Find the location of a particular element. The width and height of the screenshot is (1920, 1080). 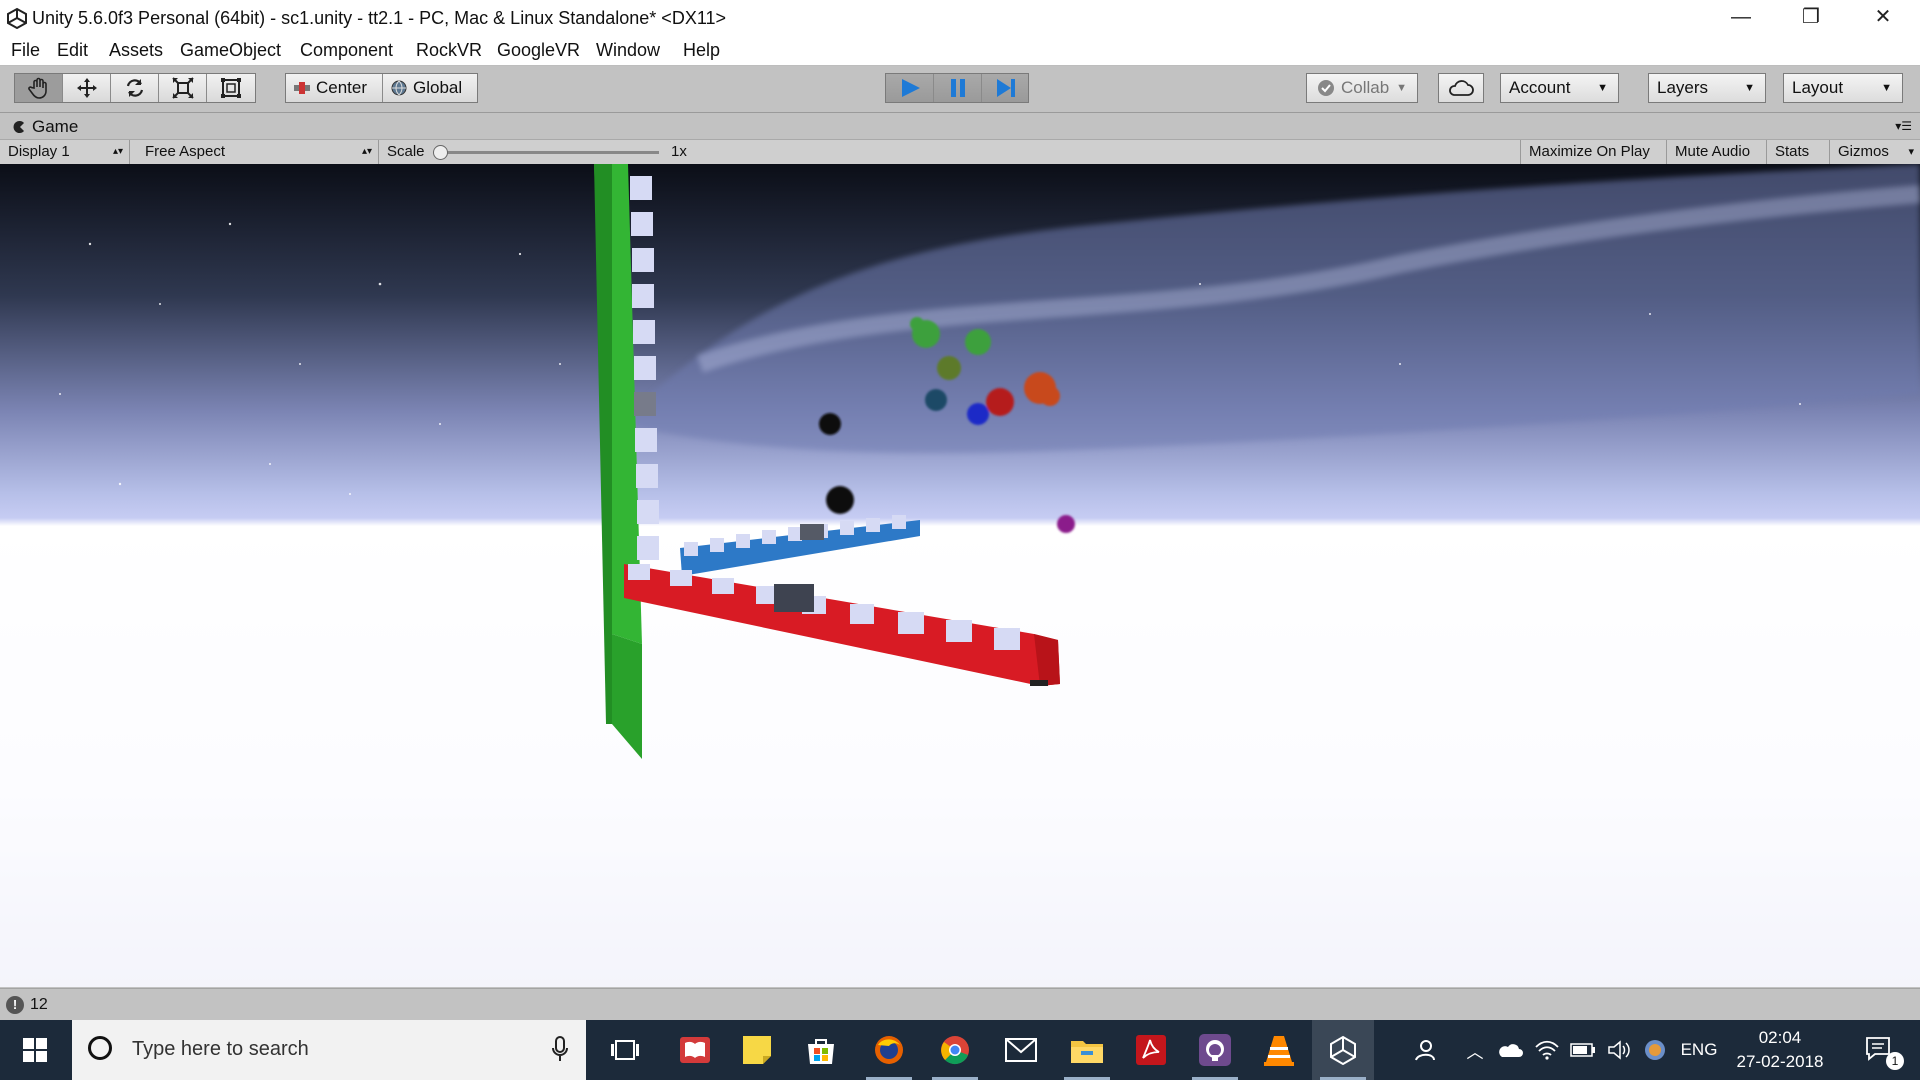

acrobat-button is located at coordinates (1151, 1050).